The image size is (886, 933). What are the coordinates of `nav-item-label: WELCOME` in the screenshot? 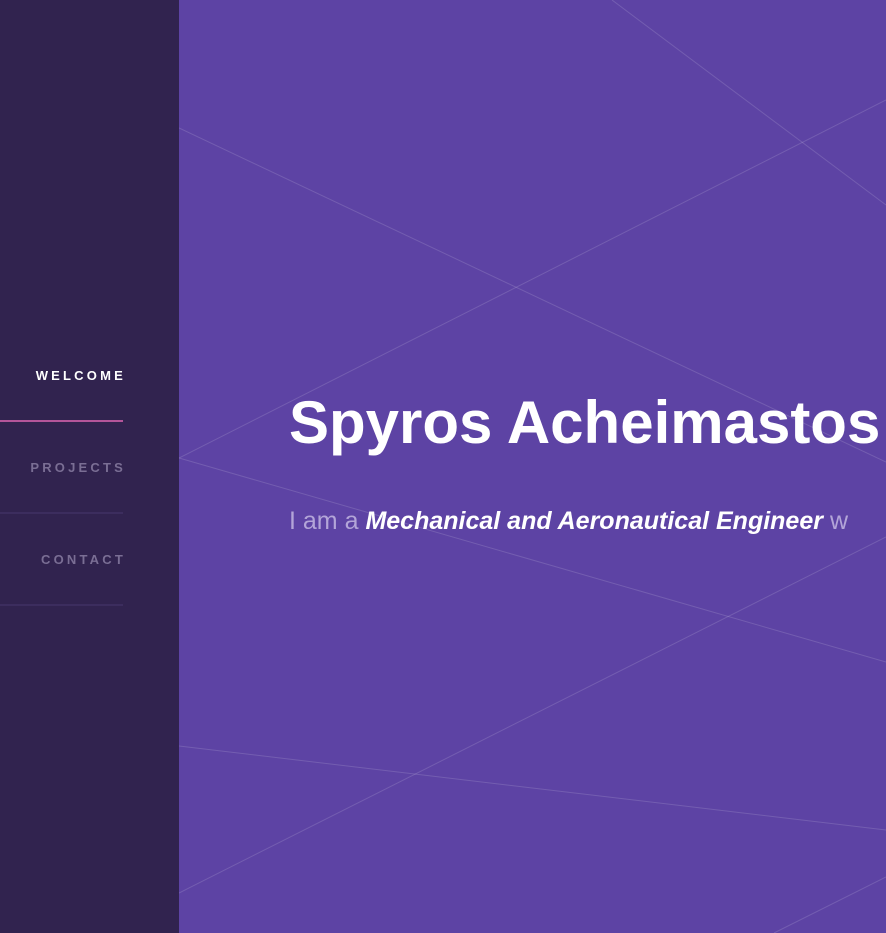 It's located at (80, 375).